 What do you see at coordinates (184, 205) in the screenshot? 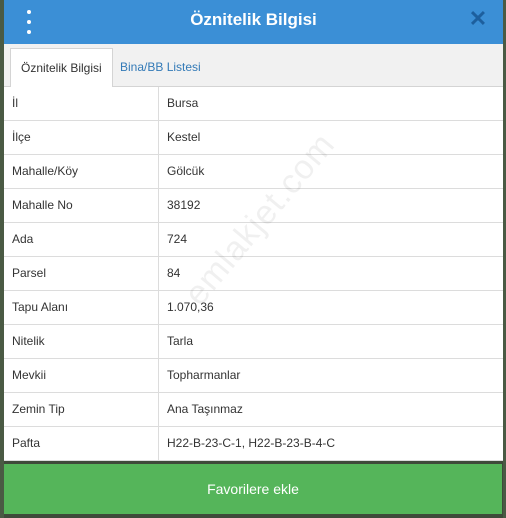
I see `row-value: 38192` at bounding box center [184, 205].